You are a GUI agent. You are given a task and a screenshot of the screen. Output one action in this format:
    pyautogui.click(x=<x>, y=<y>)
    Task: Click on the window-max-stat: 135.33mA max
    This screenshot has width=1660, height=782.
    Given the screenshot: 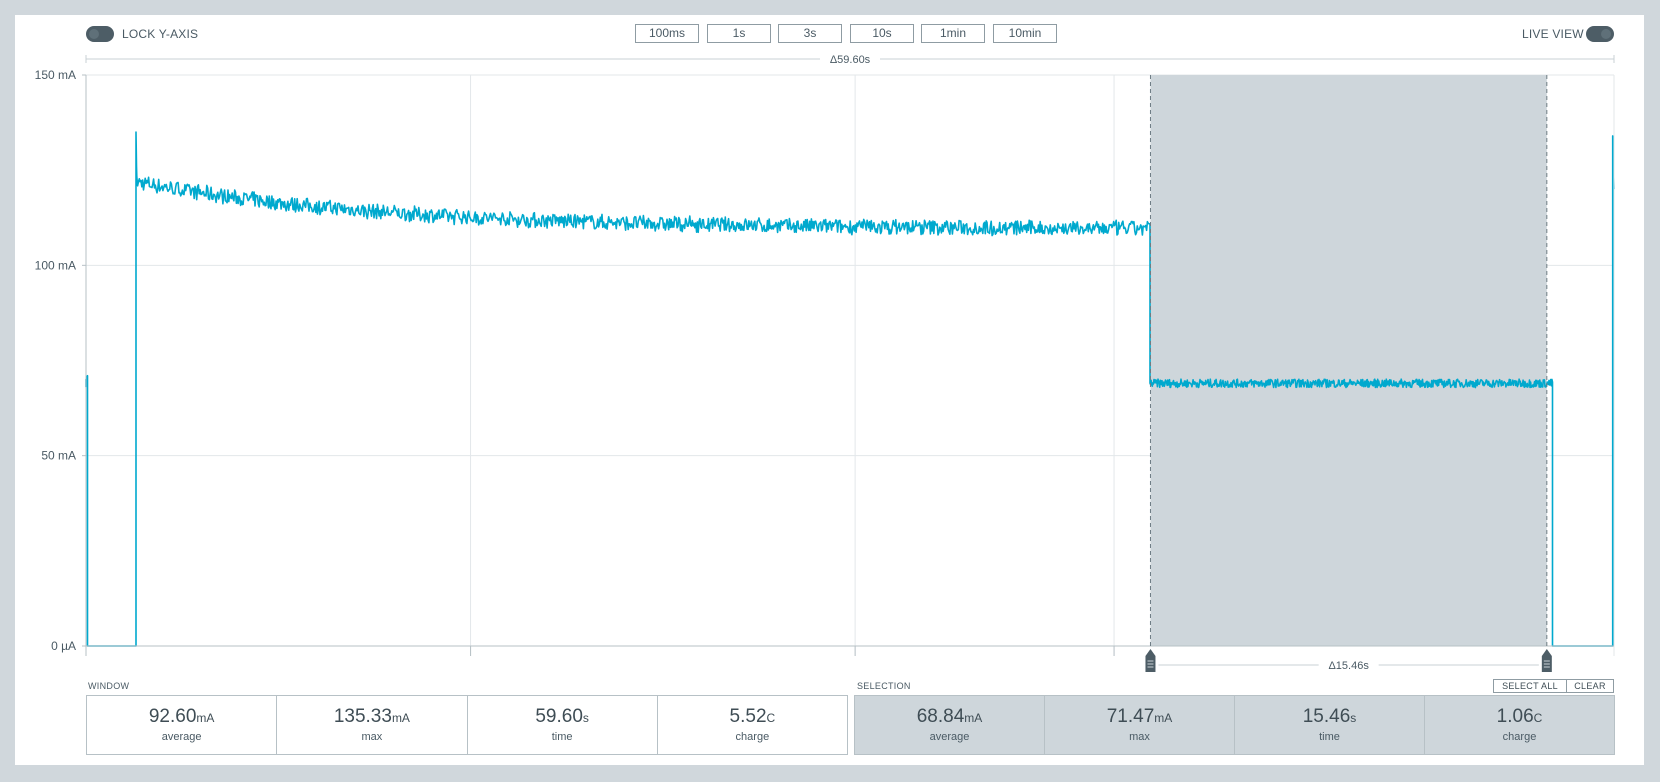 What is the action you would take?
    pyautogui.click(x=372, y=725)
    